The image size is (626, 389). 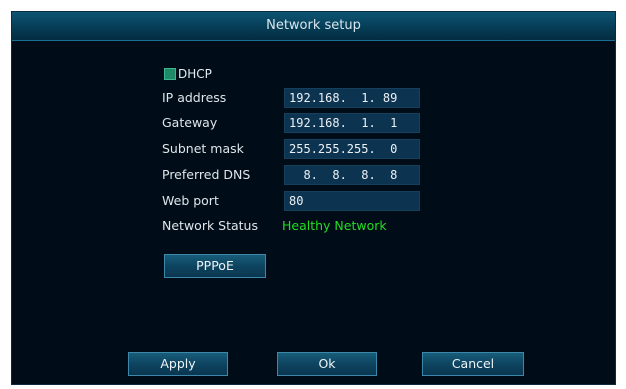 What do you see at coordinates (210, 225) in the screenshot?
I see `network-status-label: Network Status` at bounding box center [210, 225].